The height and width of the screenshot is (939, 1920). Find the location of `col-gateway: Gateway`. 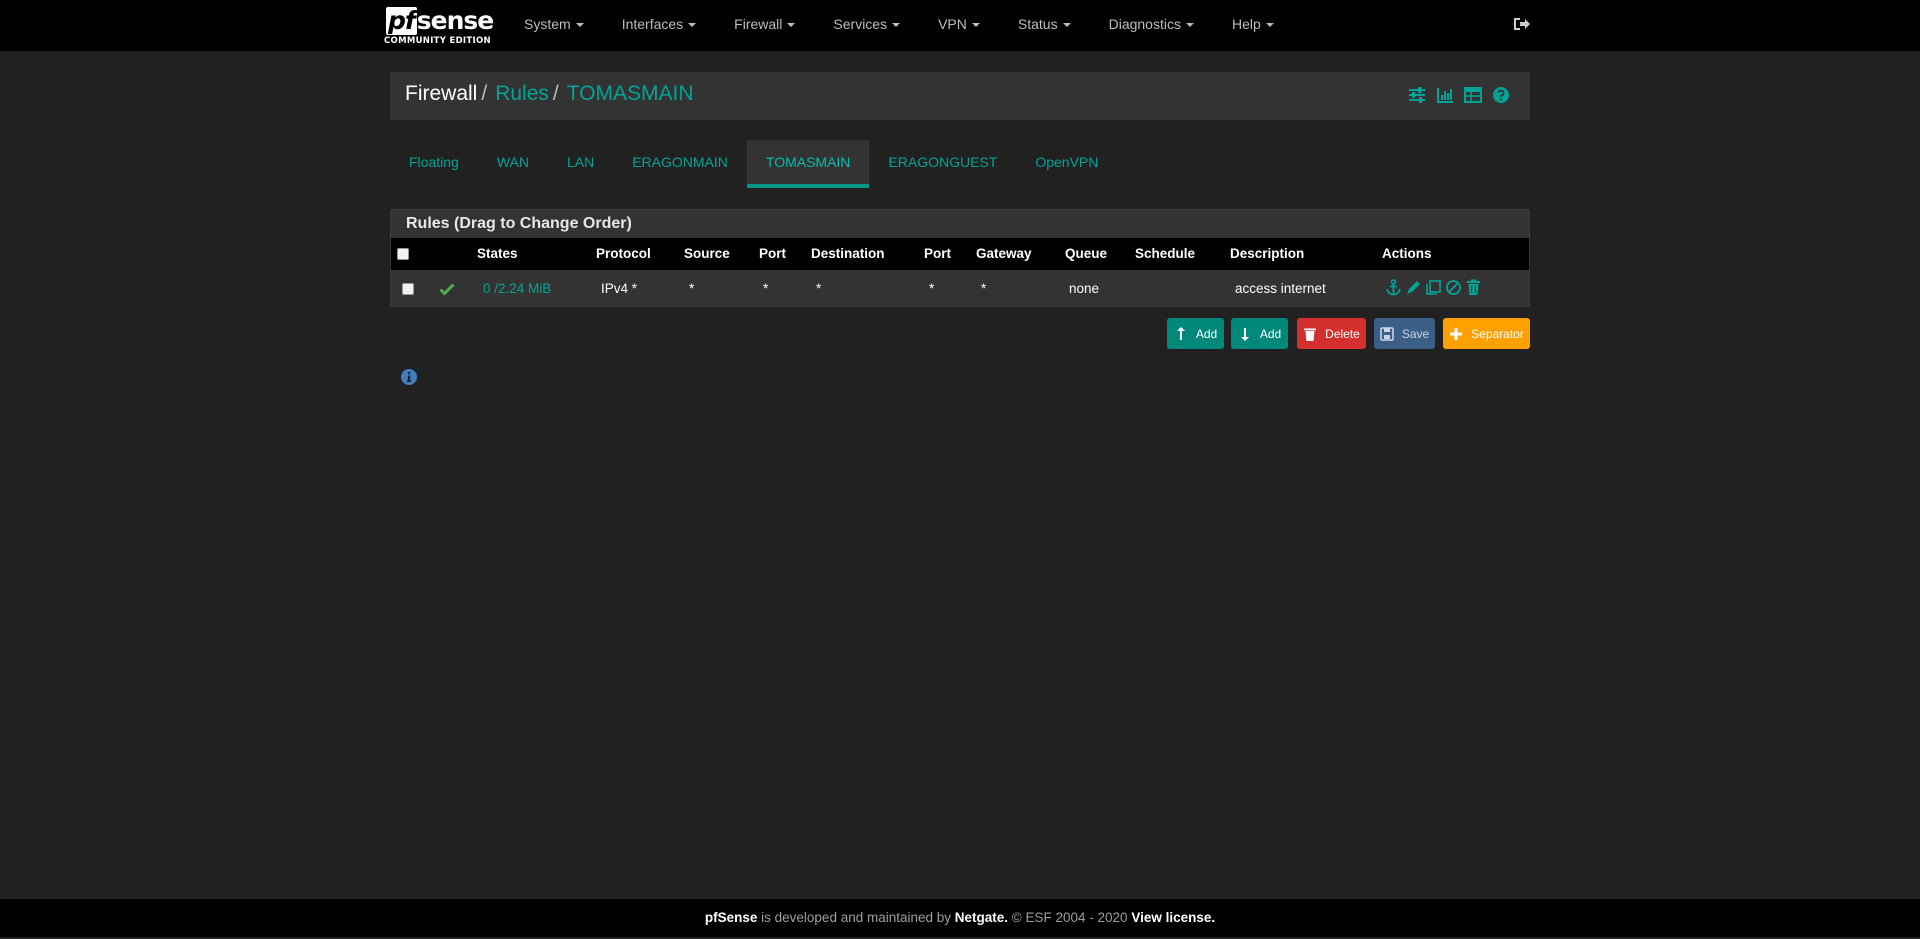

col-gateway: Gateway is located at coordinates (1004, 253).